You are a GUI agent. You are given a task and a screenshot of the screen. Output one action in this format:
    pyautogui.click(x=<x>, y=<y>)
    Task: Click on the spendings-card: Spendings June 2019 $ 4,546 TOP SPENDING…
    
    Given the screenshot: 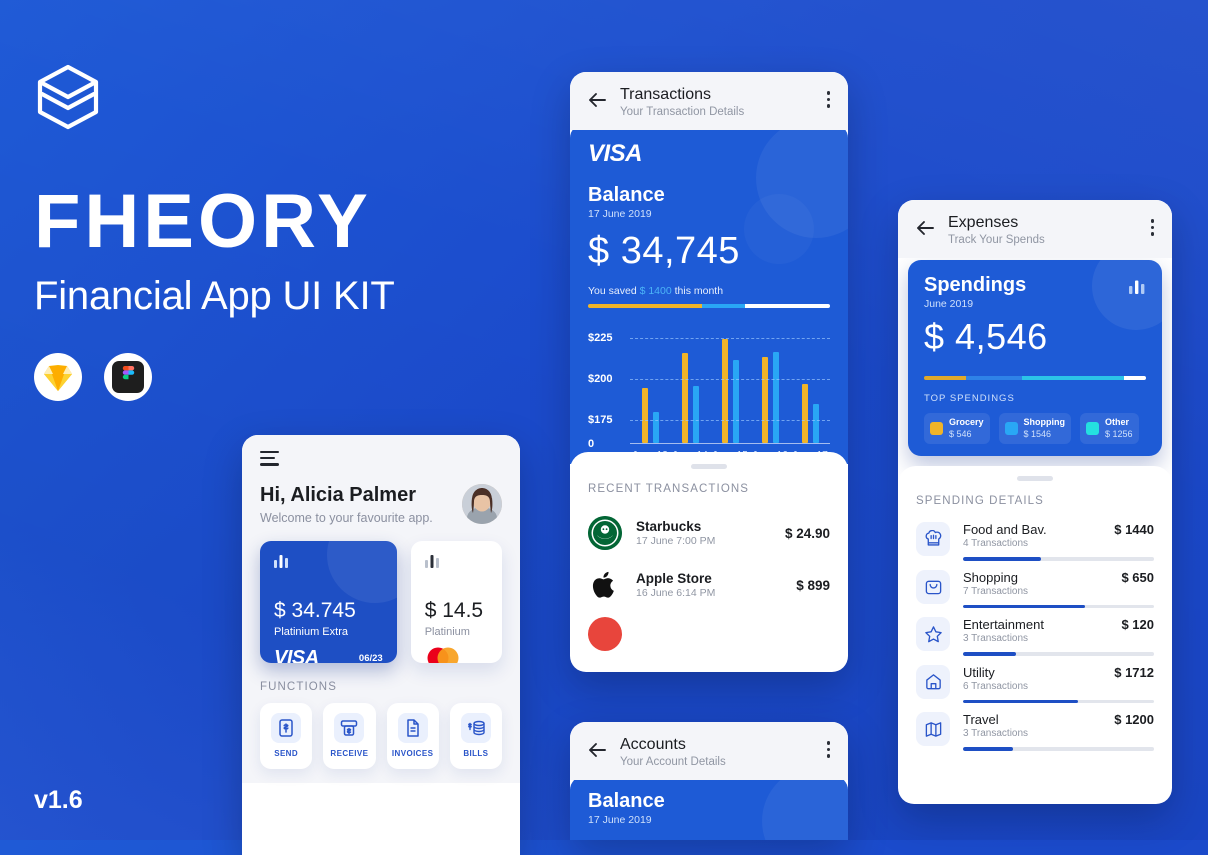 What is the action you would take?
    pyautogui.click(x=1035, y=358)
    